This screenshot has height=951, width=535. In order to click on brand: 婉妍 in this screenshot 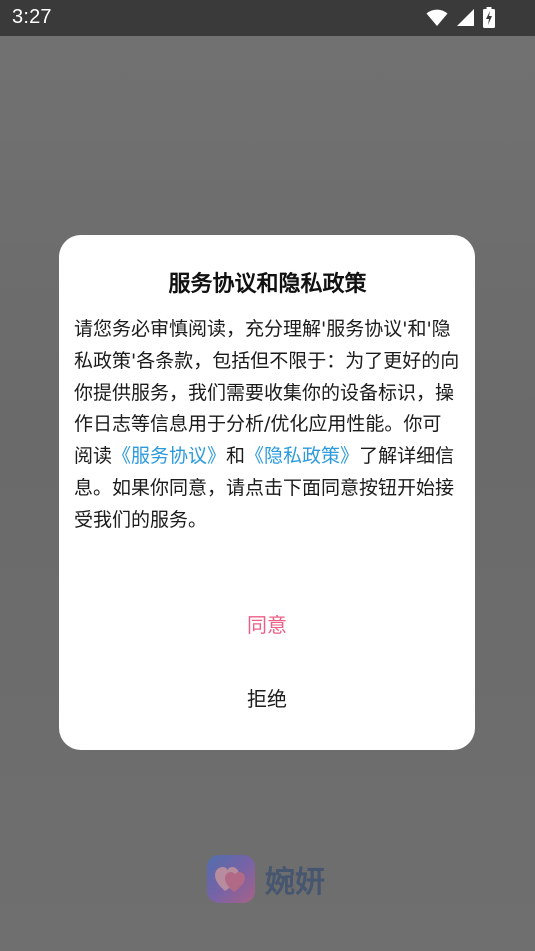, I will do `click(266, 879)`.